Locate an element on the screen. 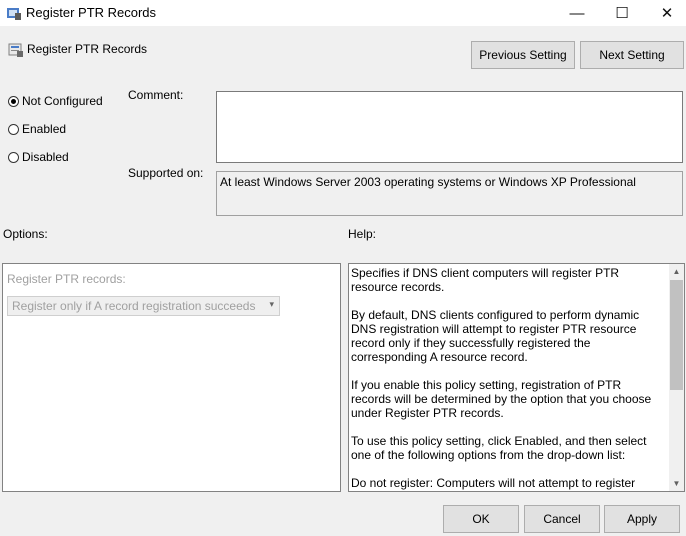  radio-enabled: Enabled is located at coordinates (37, 129).